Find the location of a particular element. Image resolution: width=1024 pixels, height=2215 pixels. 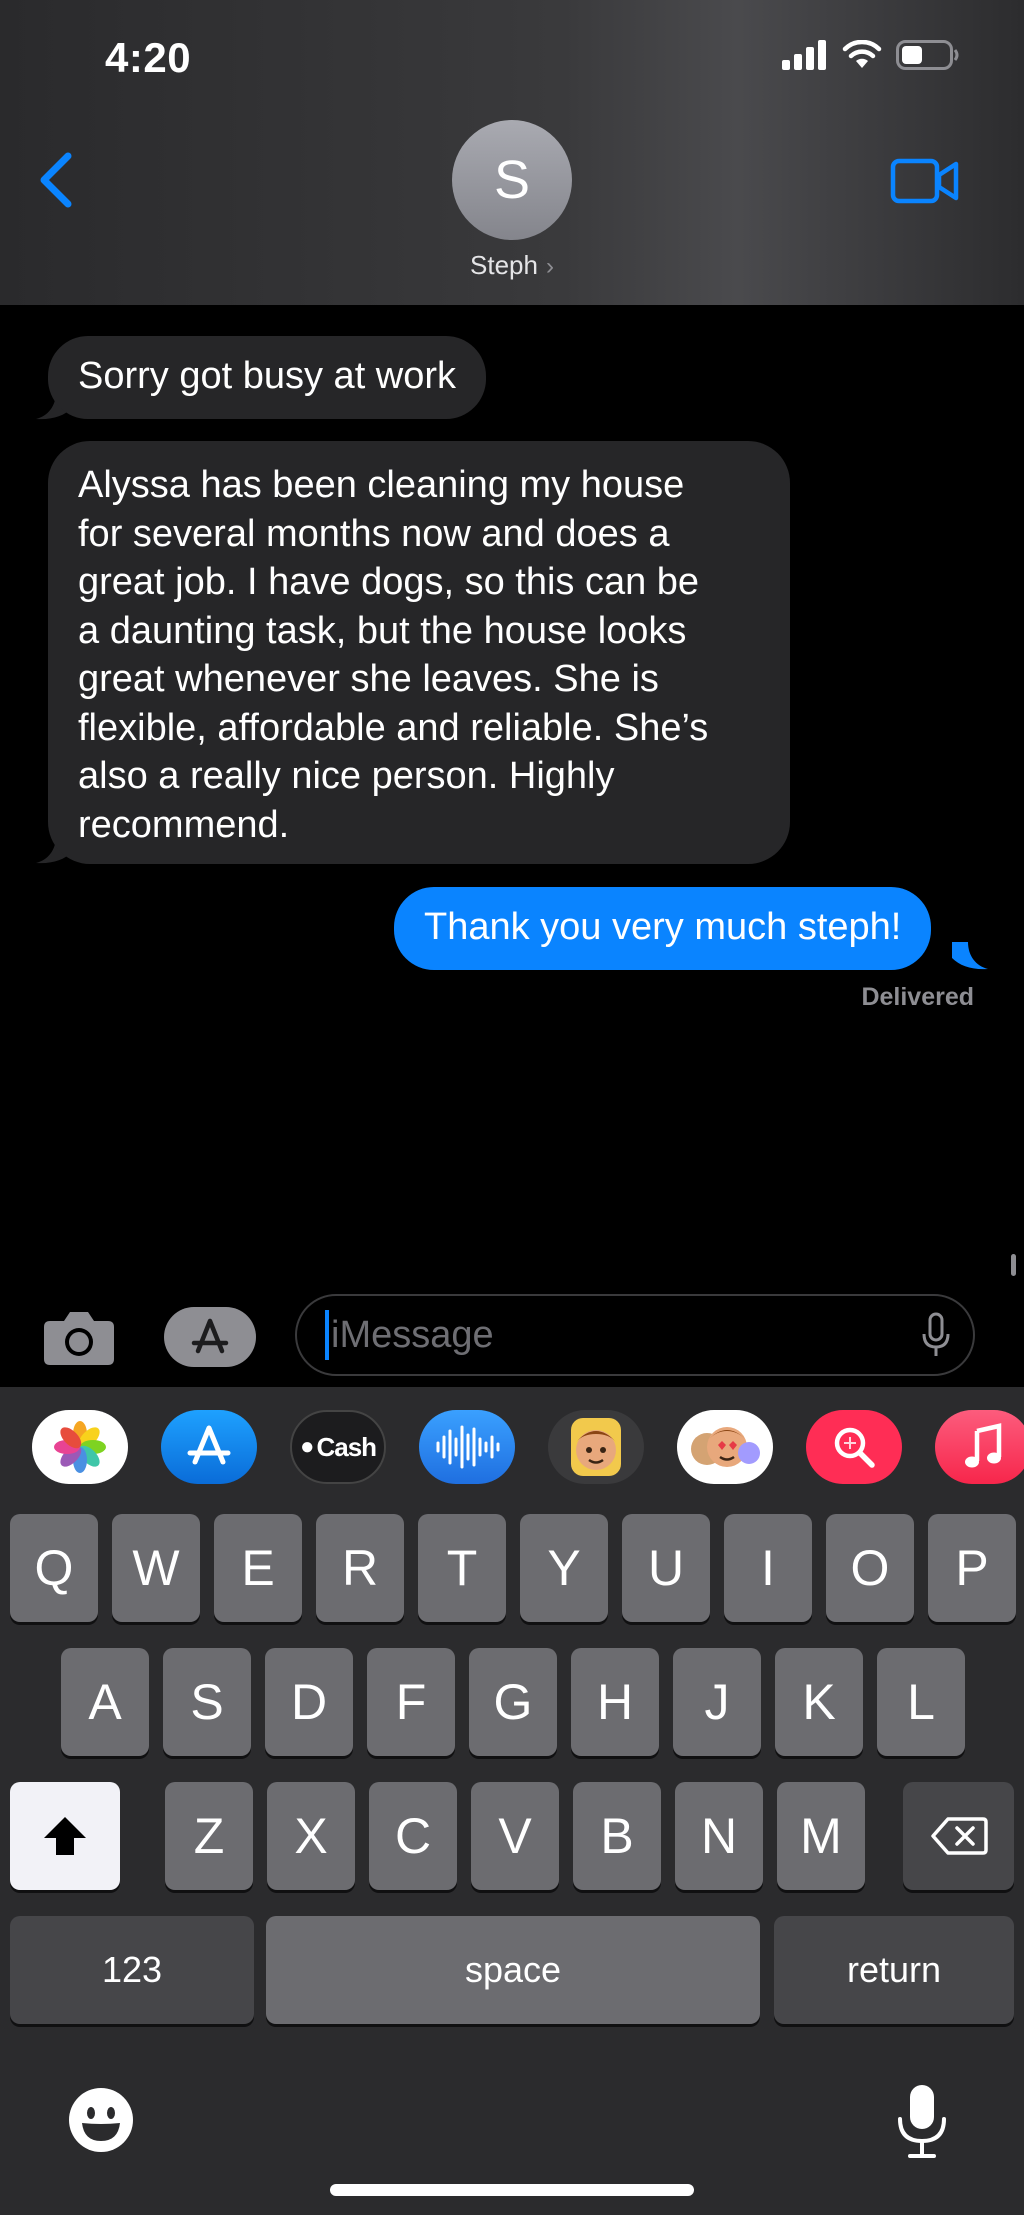

bubble-tail is located at coordinates (970, 956).